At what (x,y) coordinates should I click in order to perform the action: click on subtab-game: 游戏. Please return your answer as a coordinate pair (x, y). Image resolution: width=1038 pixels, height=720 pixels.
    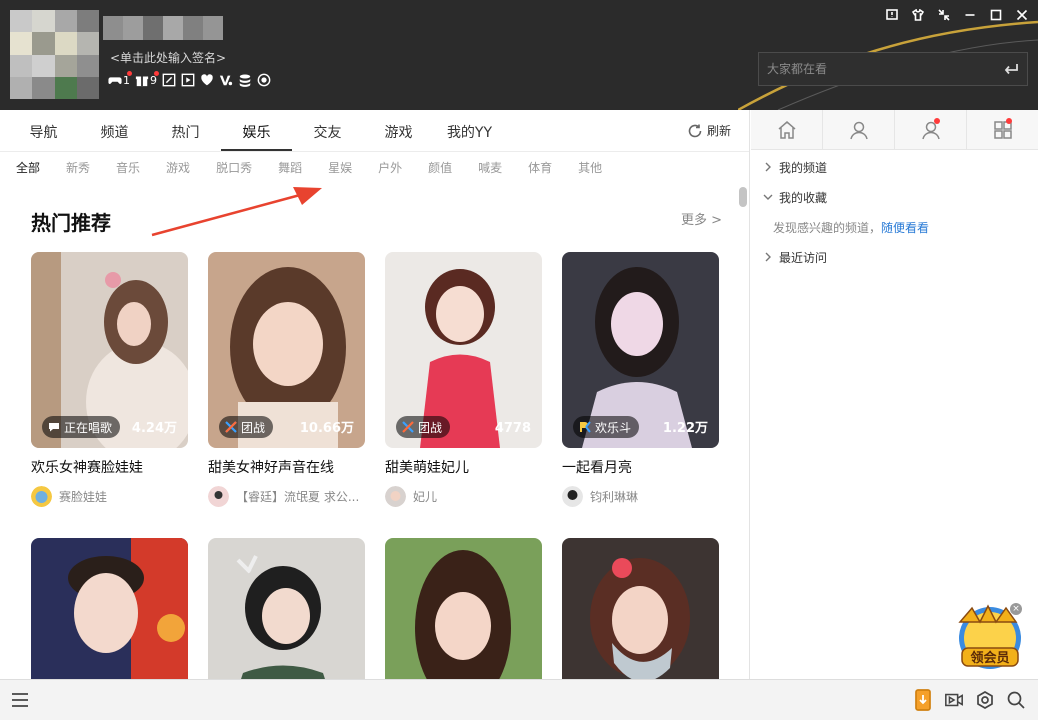
    Looking at the image, I should click on (178, 167).